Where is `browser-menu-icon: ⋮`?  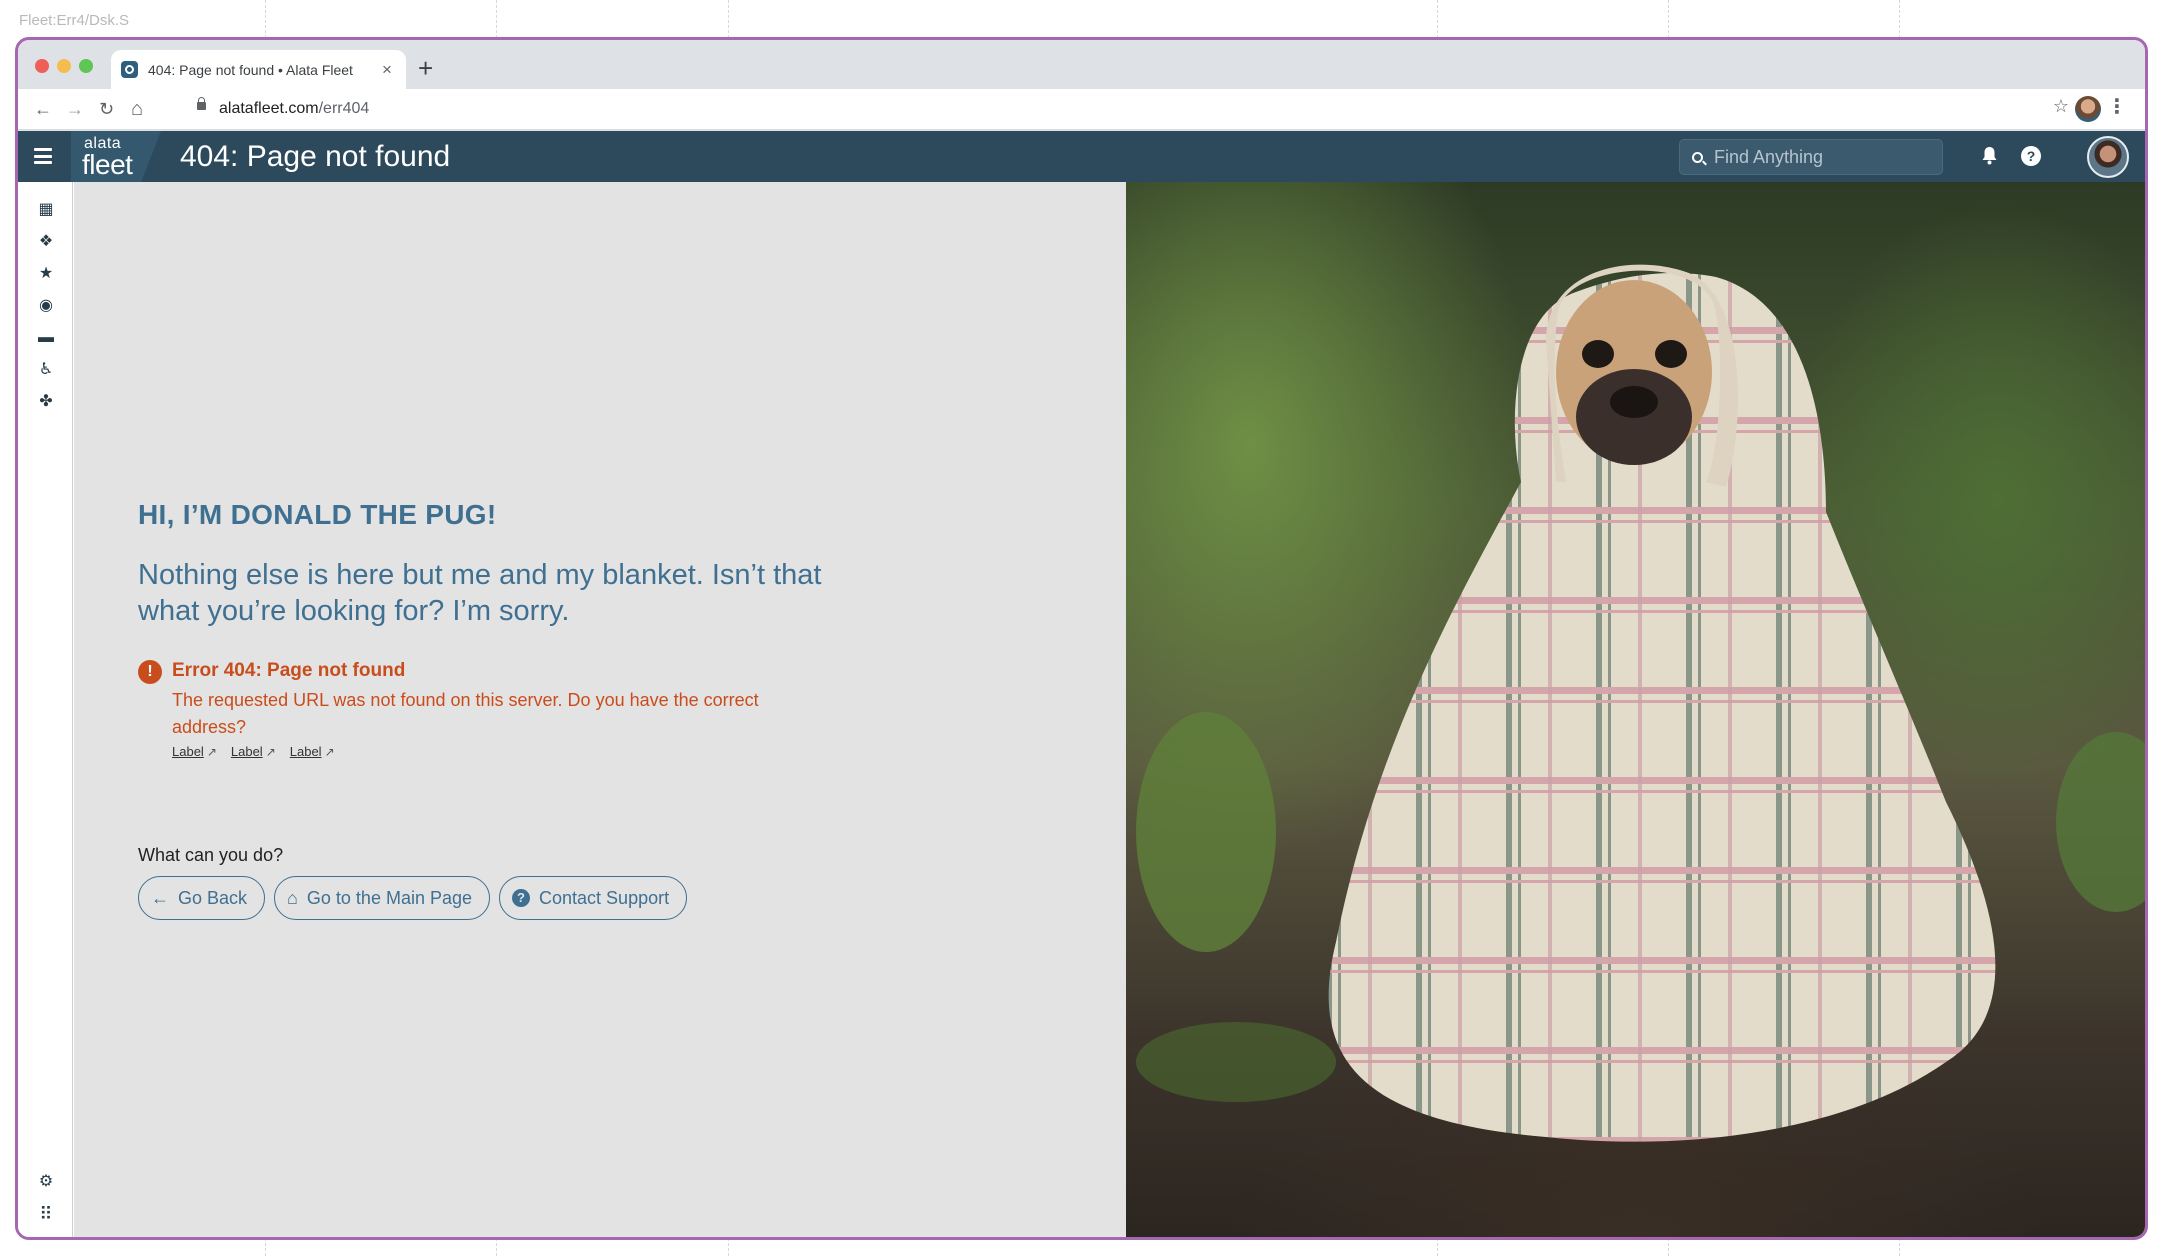 browser-menu-icon: ⋮ is located at coordinates (2117, 107).